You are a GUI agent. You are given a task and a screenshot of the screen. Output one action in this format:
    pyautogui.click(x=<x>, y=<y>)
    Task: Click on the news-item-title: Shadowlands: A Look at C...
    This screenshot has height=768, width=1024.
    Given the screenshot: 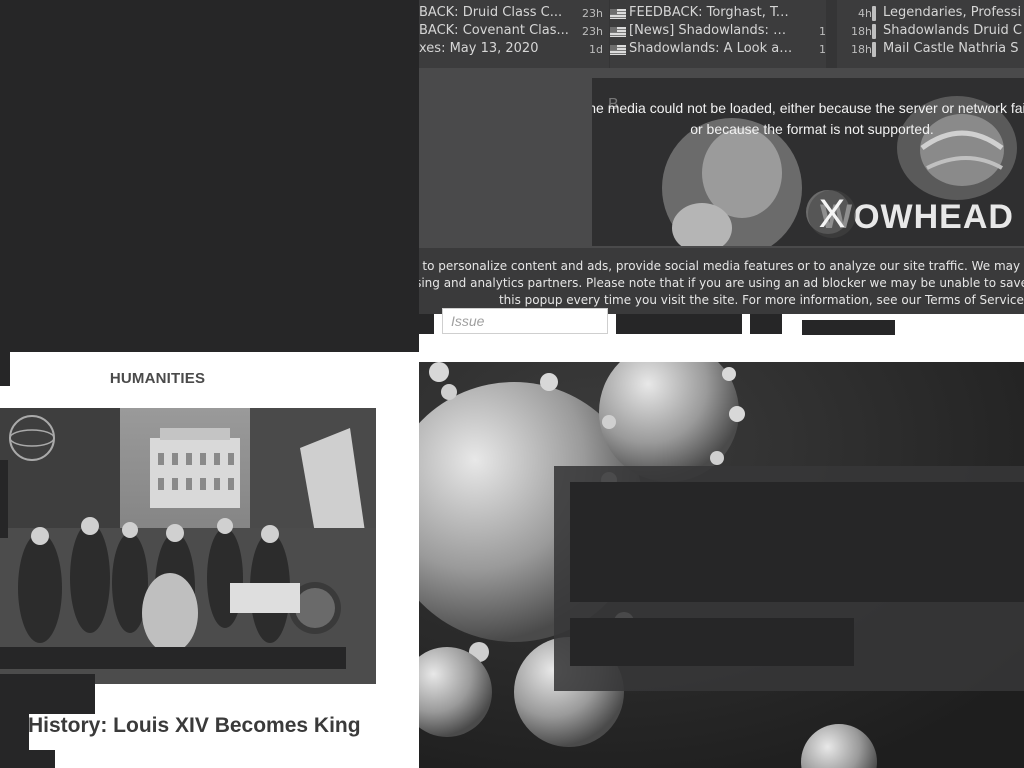 What is the action you would take?
    pyautogui.click(x=711, y=48)
    